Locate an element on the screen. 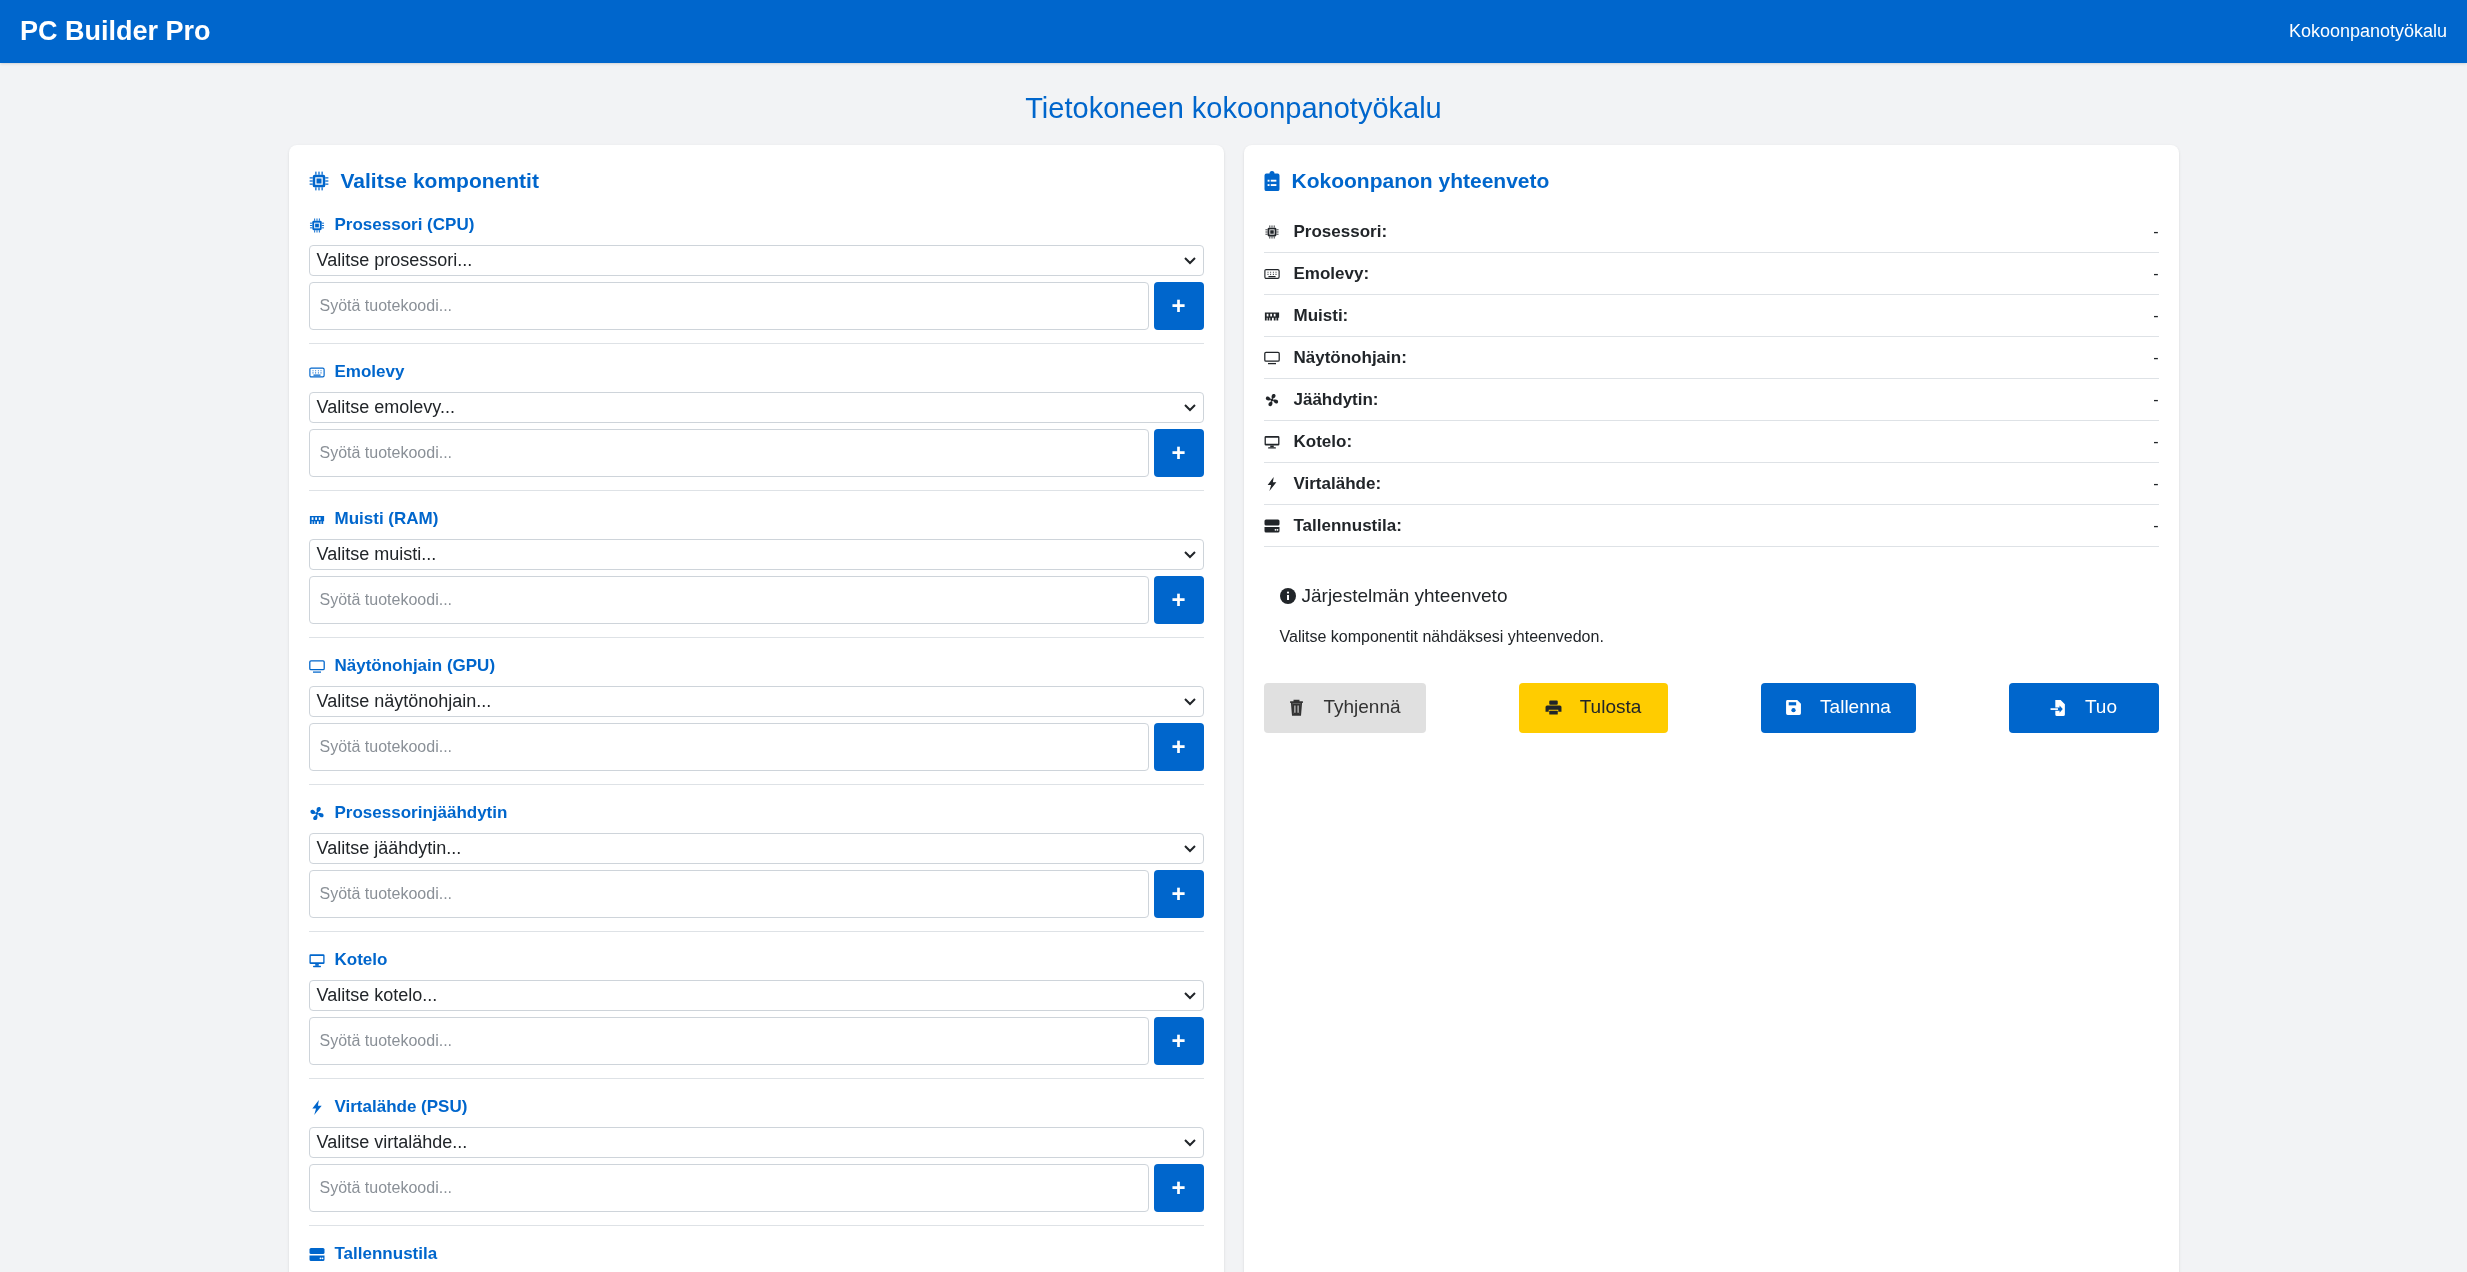 The width and height of the screenshot is (2467, 1272). summary-label: Virtalähde: is located at coordinates (1337, 483).